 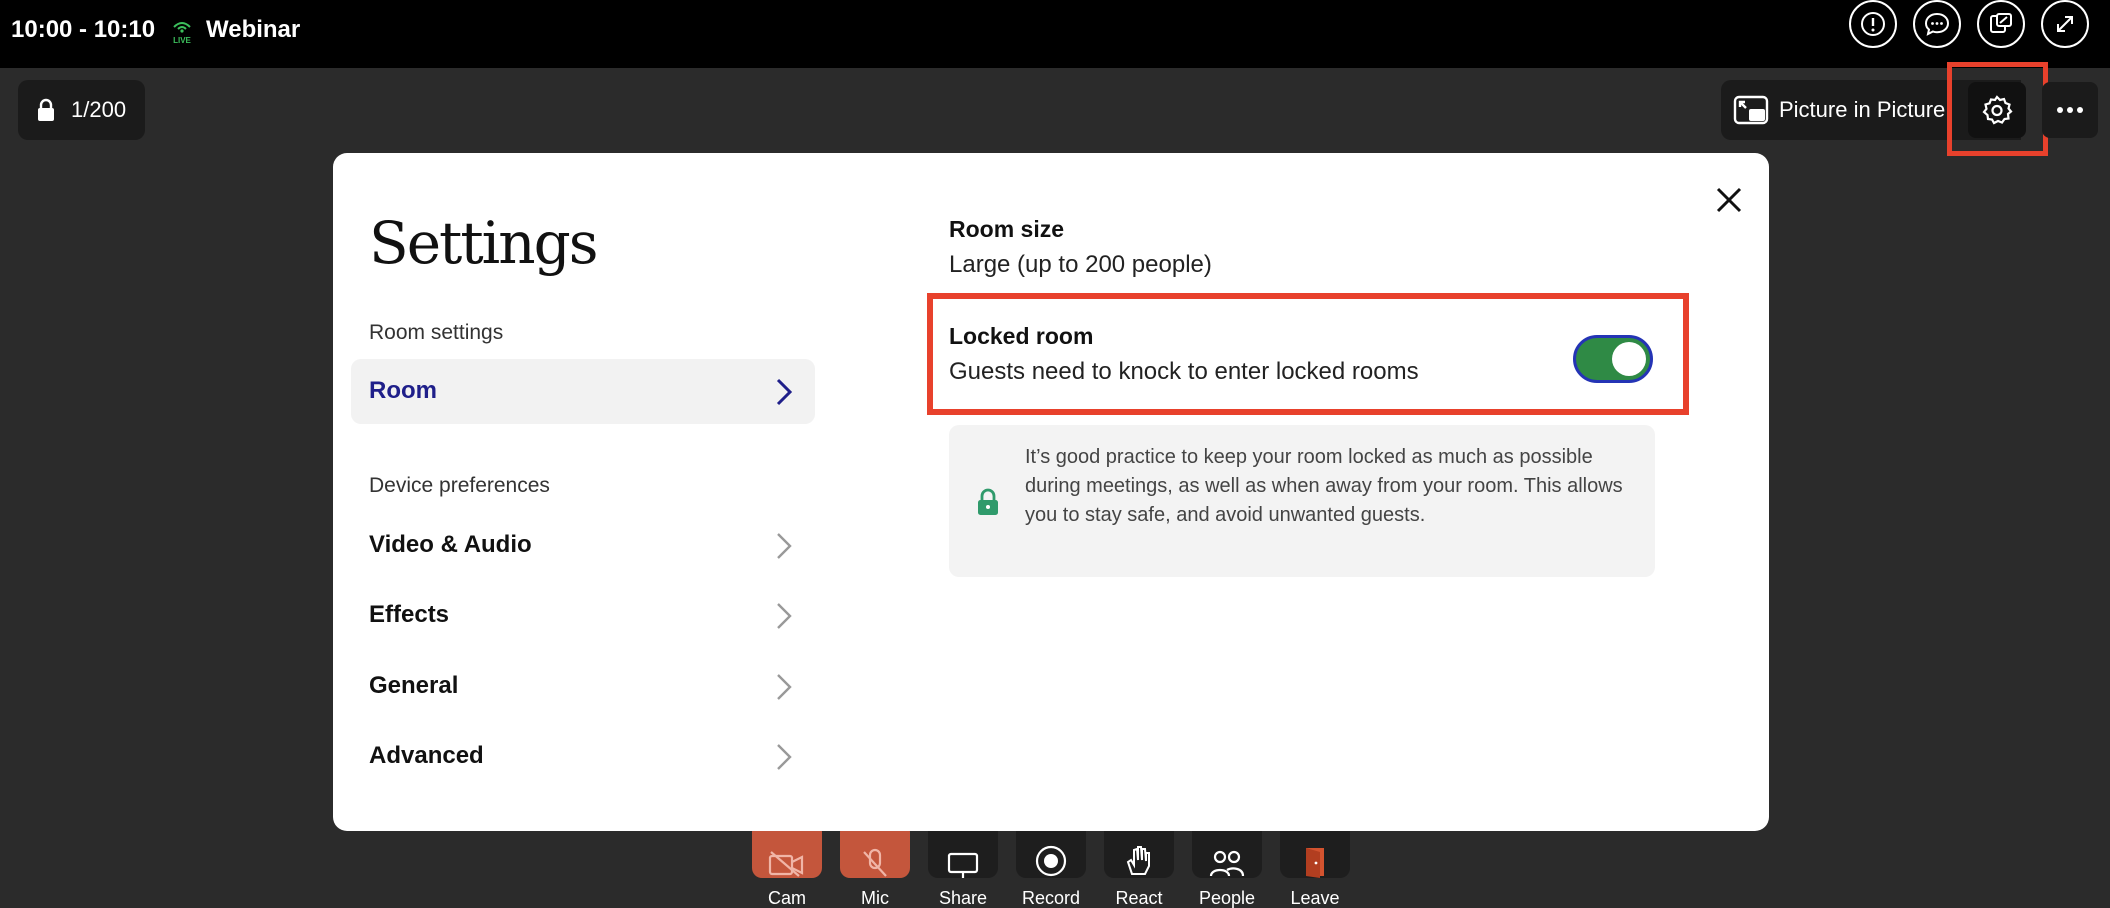 I want to click on screen-share-icon, so click(x=2001, y=23).